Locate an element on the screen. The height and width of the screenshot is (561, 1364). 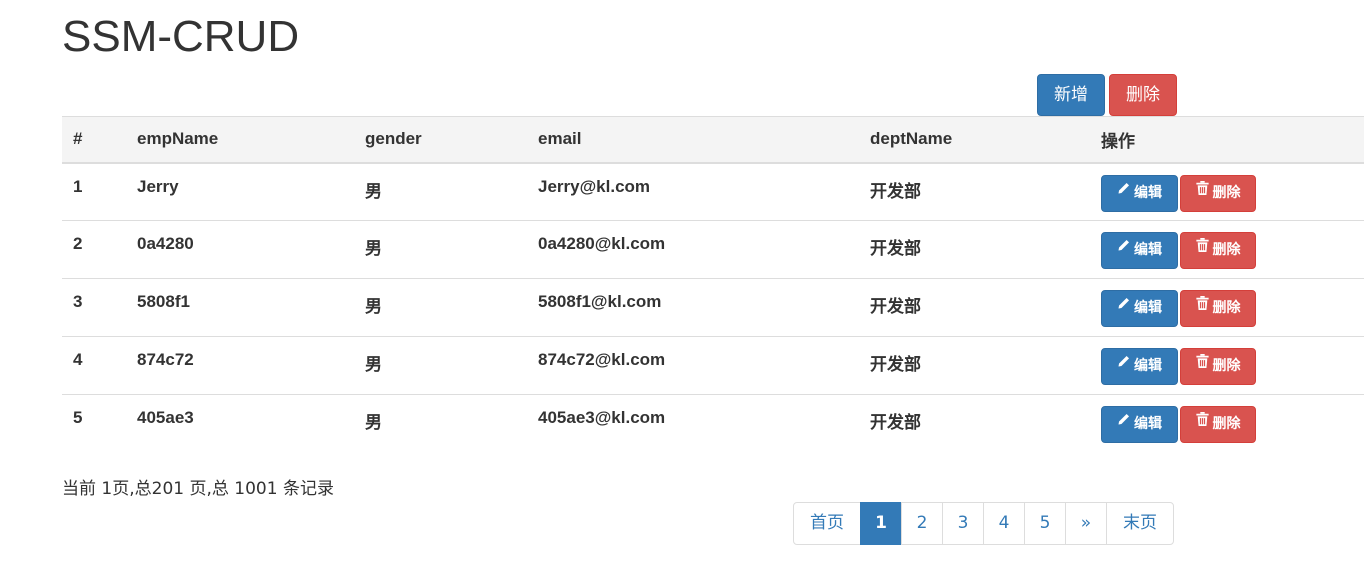
cell-email: 874c72@kl.com is located at coordinates (693, 365).